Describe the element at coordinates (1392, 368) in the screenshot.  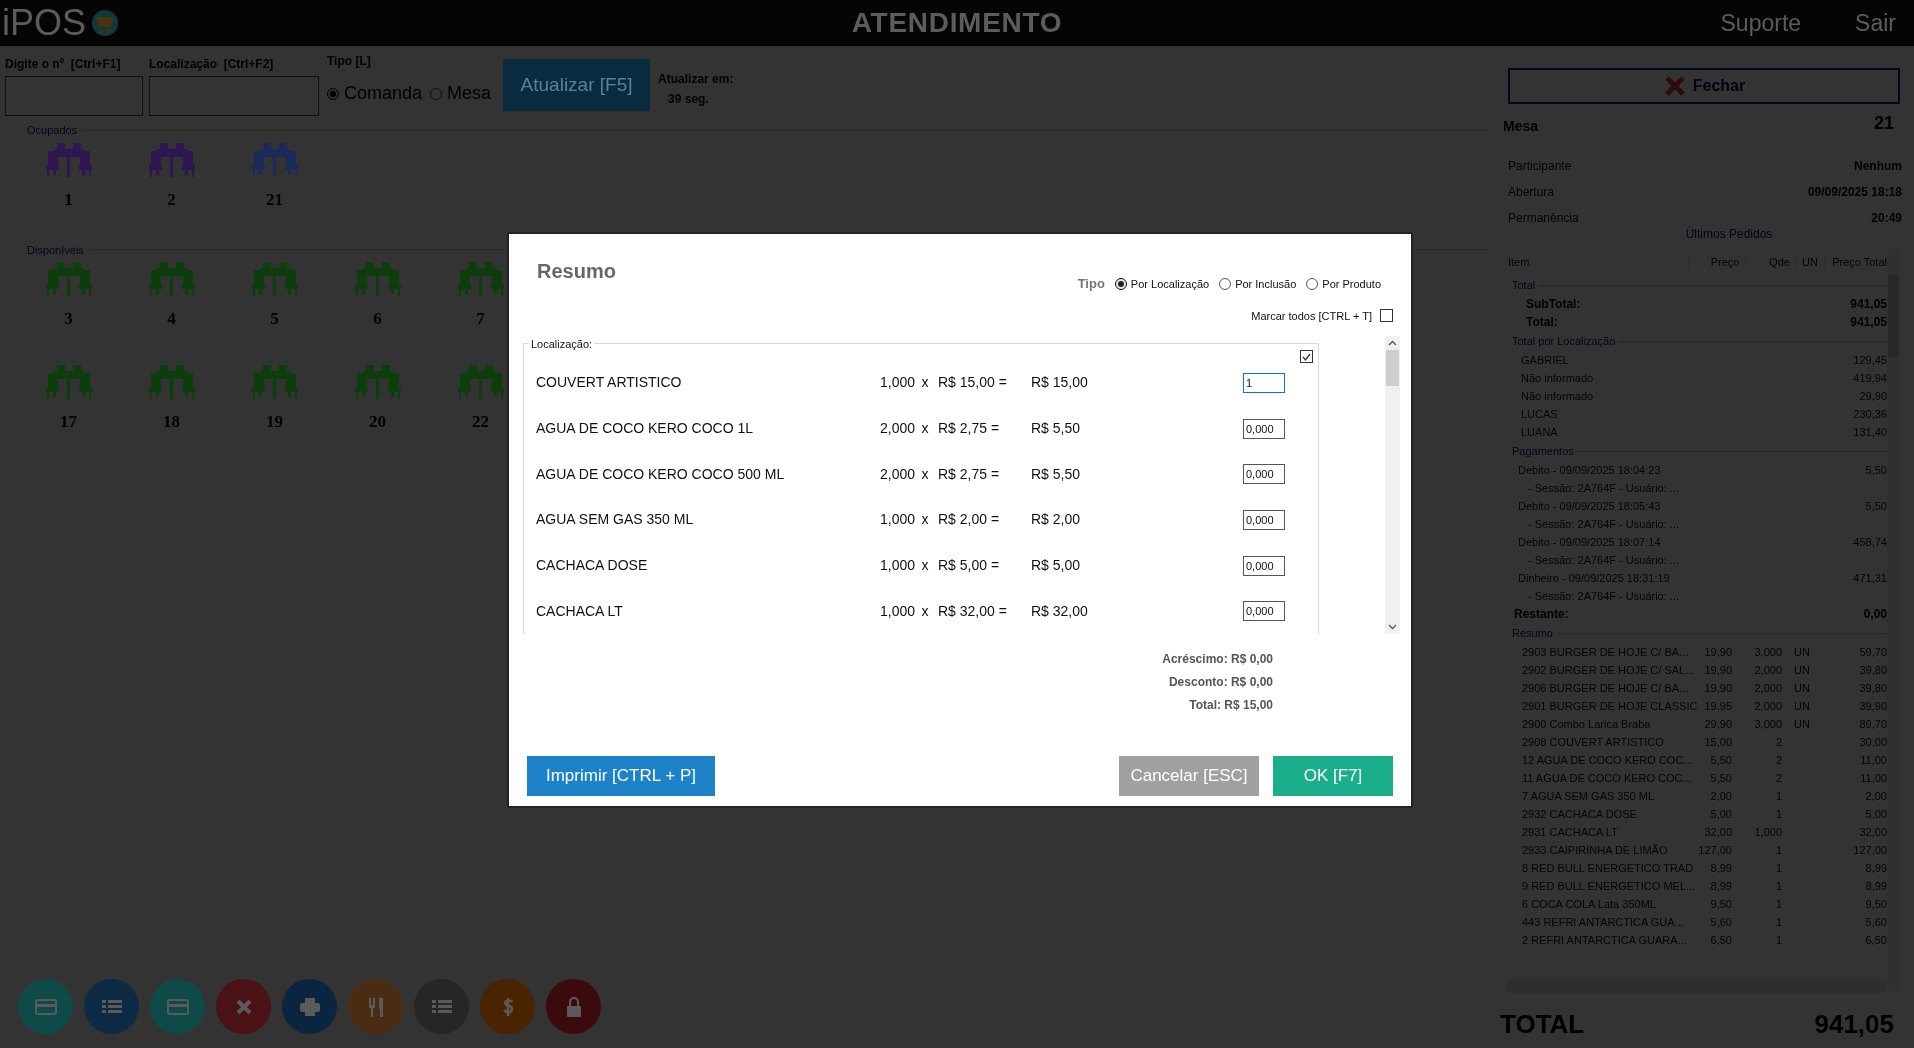
I see `scrollbar-thumb` at that location.